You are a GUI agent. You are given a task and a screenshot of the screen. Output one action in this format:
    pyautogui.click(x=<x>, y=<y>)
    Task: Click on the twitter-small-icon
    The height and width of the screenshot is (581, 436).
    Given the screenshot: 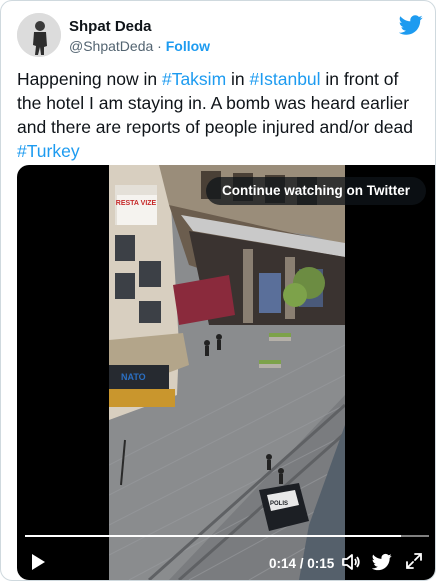 What is the action you would take?
    pyautogui.click(x=382, y=562)
    